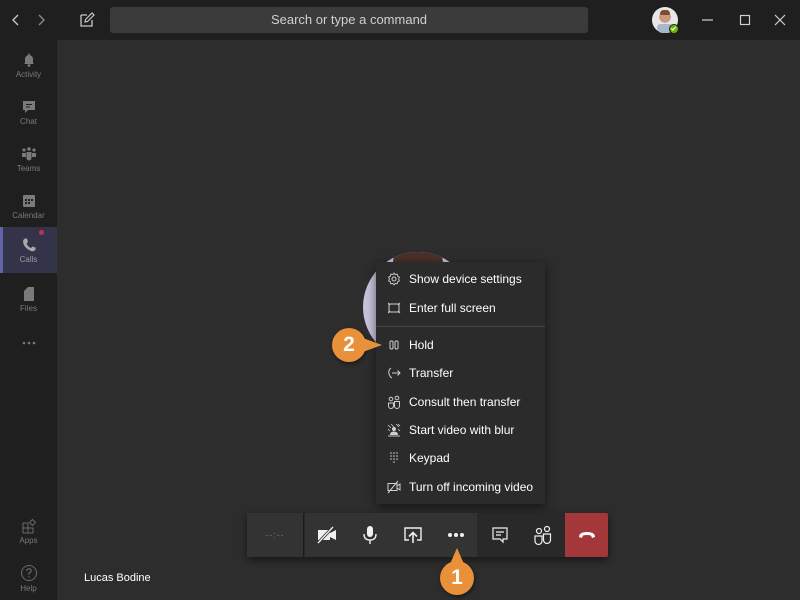 The width and height of the screenshot is (800, 600). I want to click on presence-badge, so click(674, 29).